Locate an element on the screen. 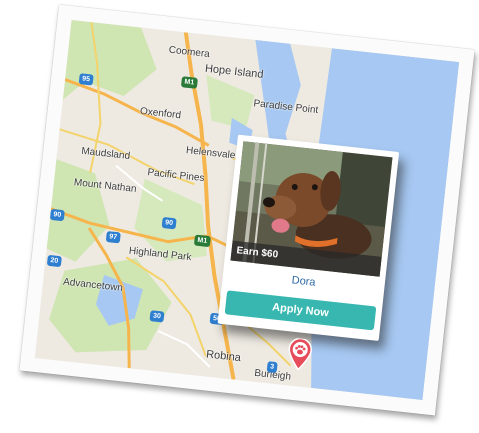 The height and width of the screenshot is (433, 479). dog-photo: Earn $60 is located at coordinates (311, 209).